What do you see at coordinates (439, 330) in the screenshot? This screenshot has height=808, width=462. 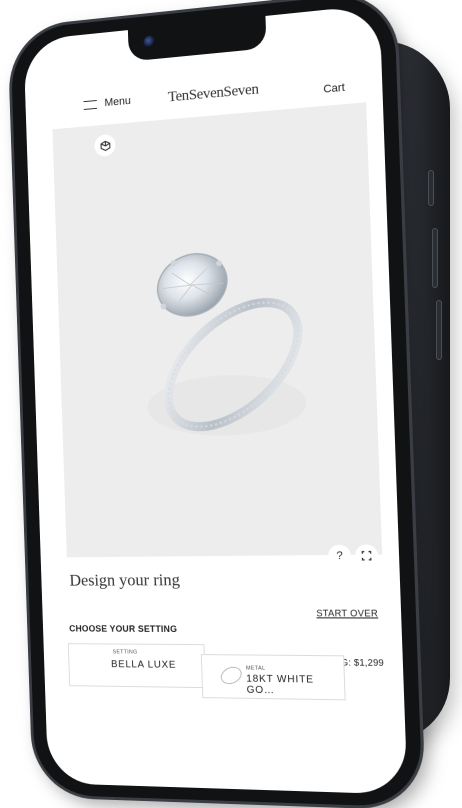 I see `side-button-power` at bounding box center [439, 330].